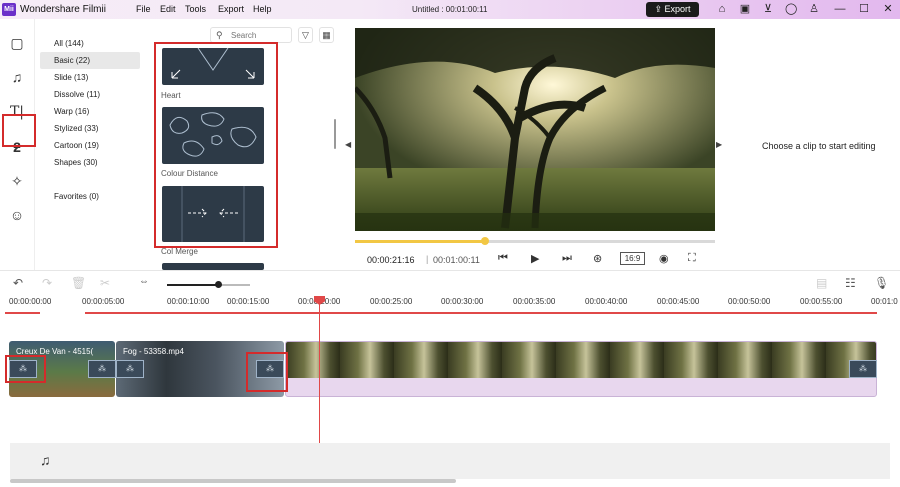 The height and width of the screenshot is (487, 900). Describe the element at coordinates (503, 258) in the screenshot. I see `prev-frame-icon: ⏮` at that location.